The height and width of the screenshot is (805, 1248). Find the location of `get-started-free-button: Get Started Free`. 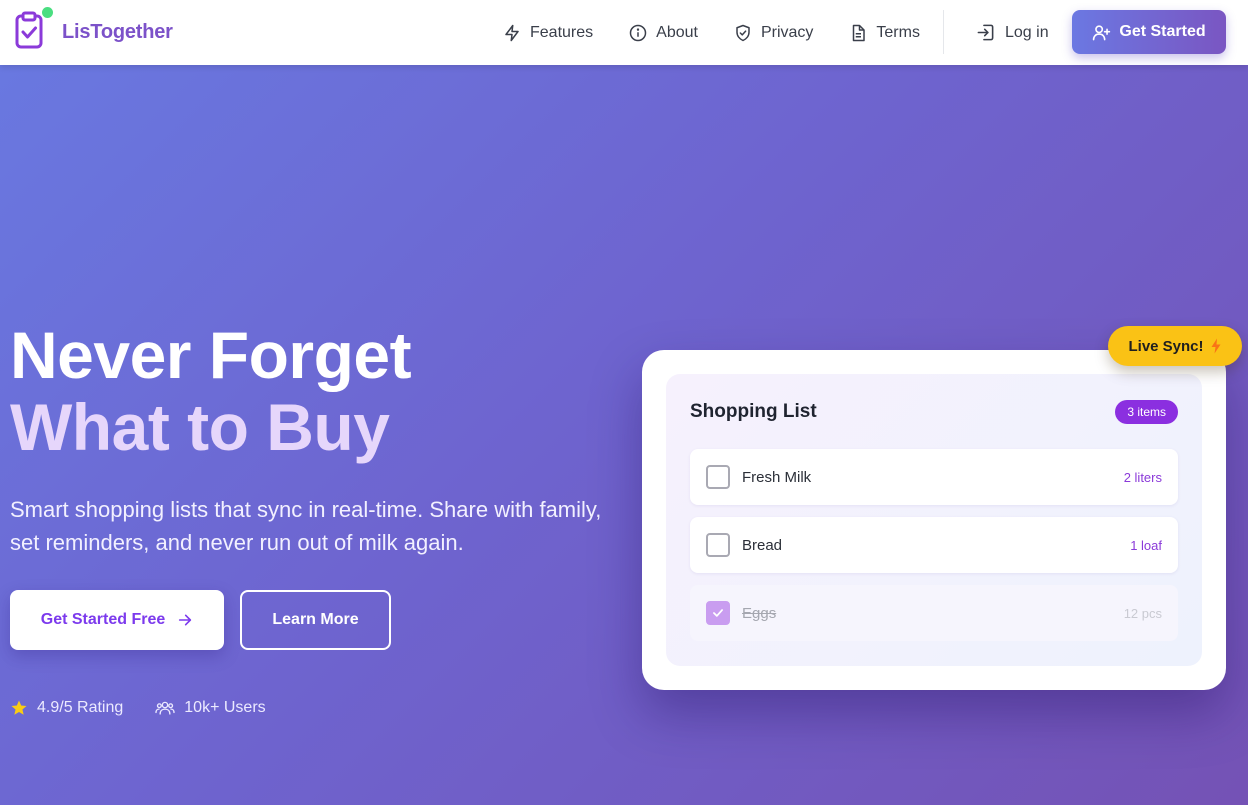

get-started-free-button: Get Started Free is located at coordinates (117, 620).